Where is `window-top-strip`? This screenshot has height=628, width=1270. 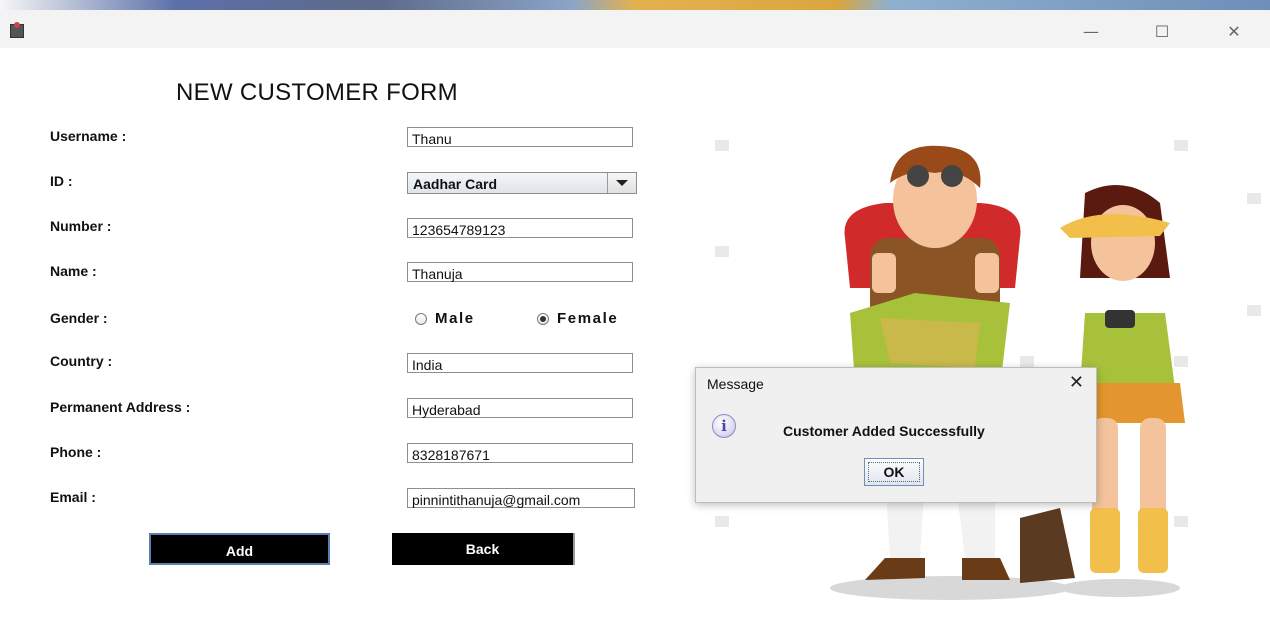 window-top-strip is located at coordinates (635, 5).